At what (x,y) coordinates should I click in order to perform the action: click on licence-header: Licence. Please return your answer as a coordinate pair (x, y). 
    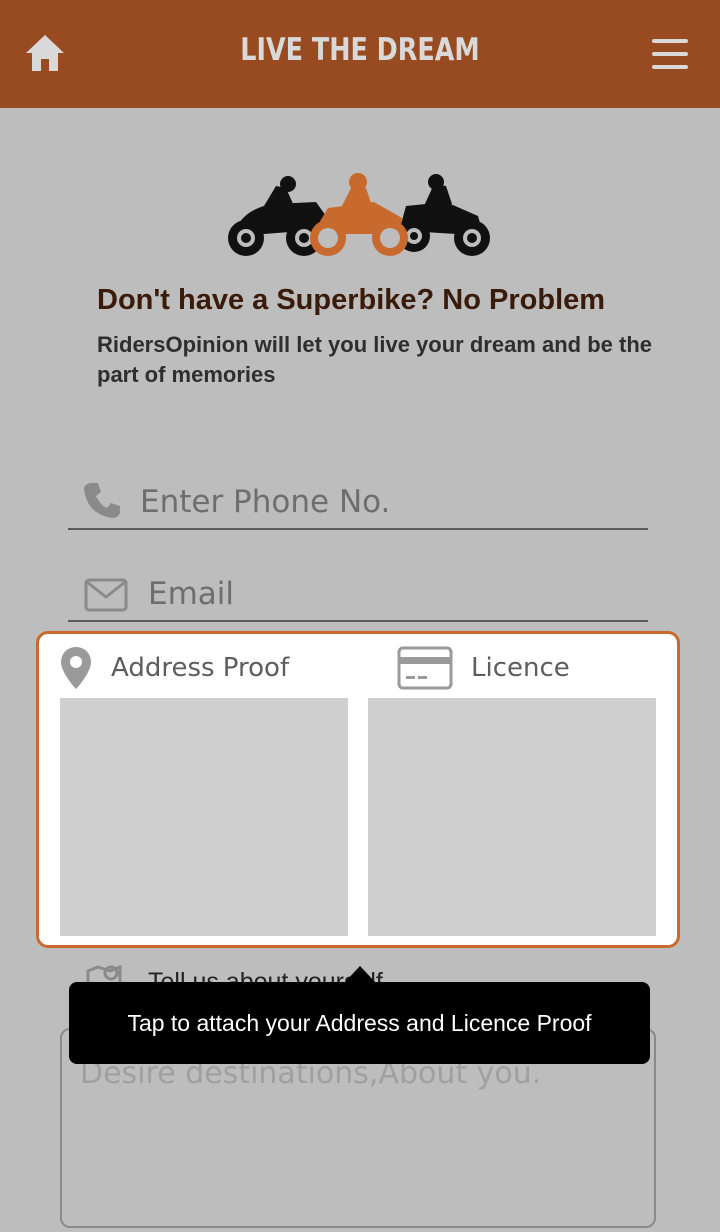
    Looking at the image, I should click on (483, 668).